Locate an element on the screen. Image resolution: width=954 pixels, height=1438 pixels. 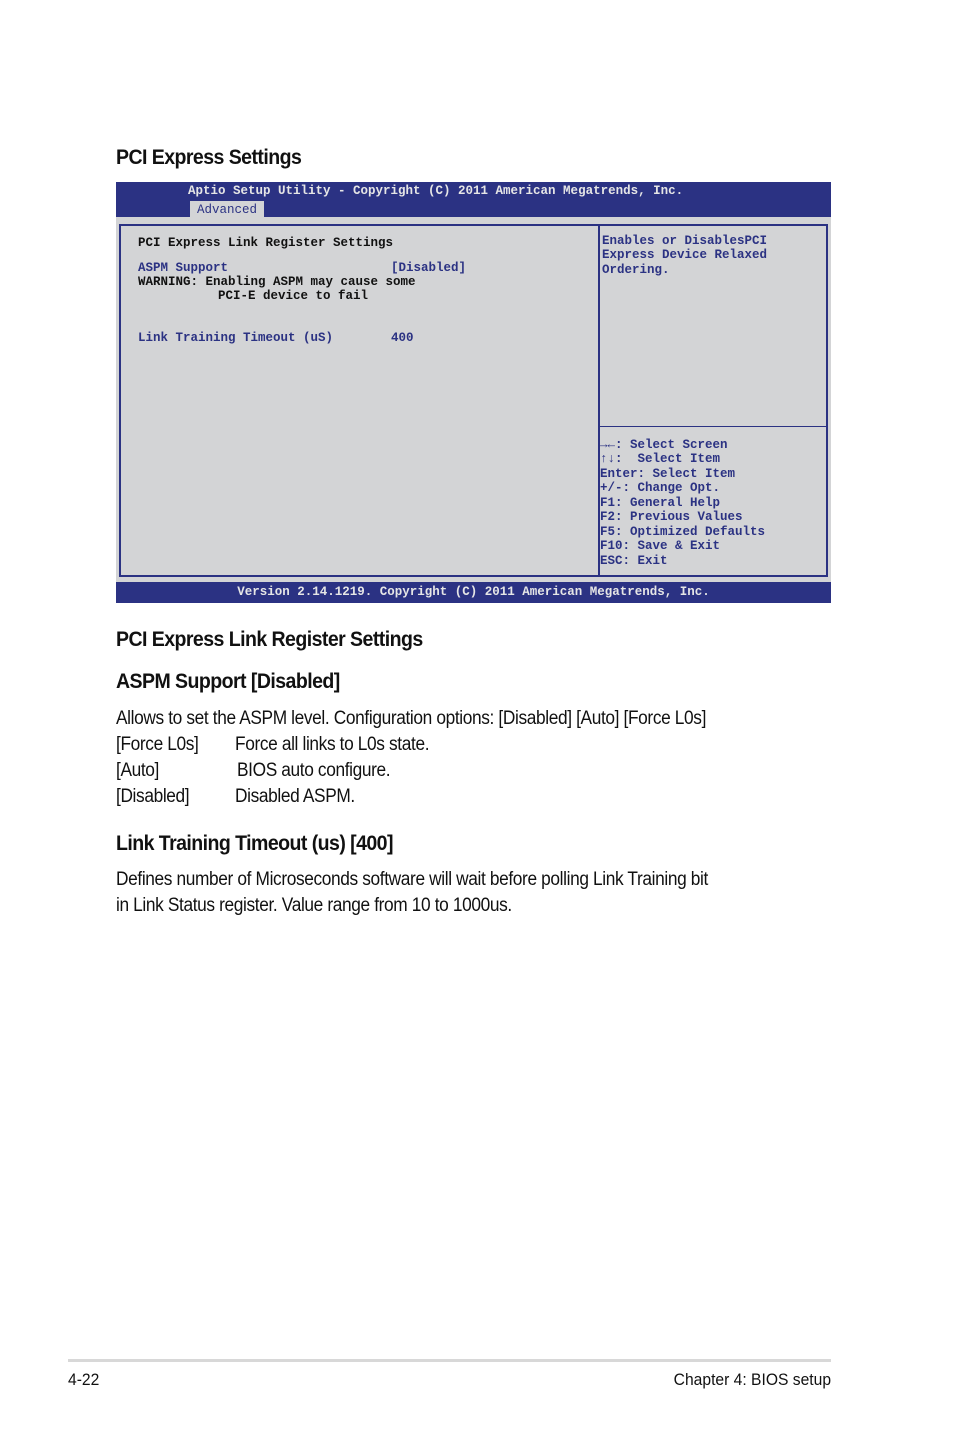
key-legend-item: F2: Previous Values is located at coordinates (671, 517).